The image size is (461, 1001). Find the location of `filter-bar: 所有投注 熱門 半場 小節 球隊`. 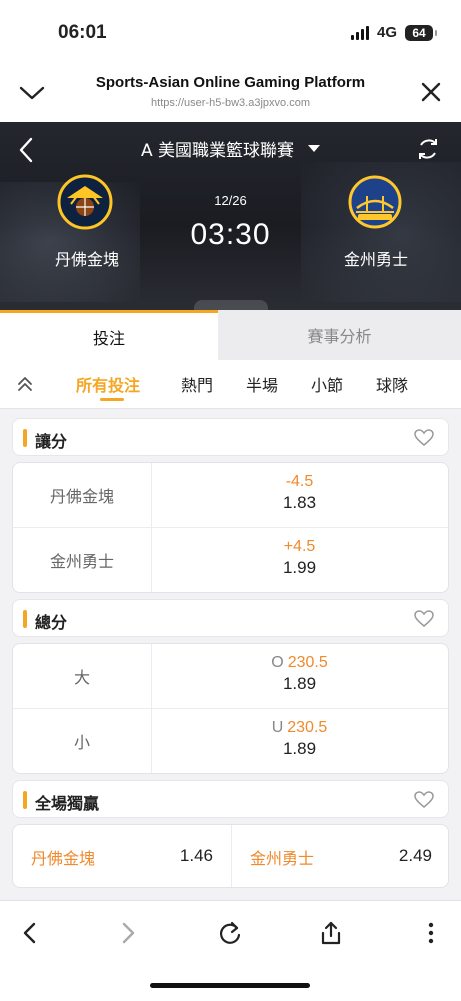

filter-bar: 所有投注 熱門 半場 小節 球隊 is located at coordinates (230, 384).